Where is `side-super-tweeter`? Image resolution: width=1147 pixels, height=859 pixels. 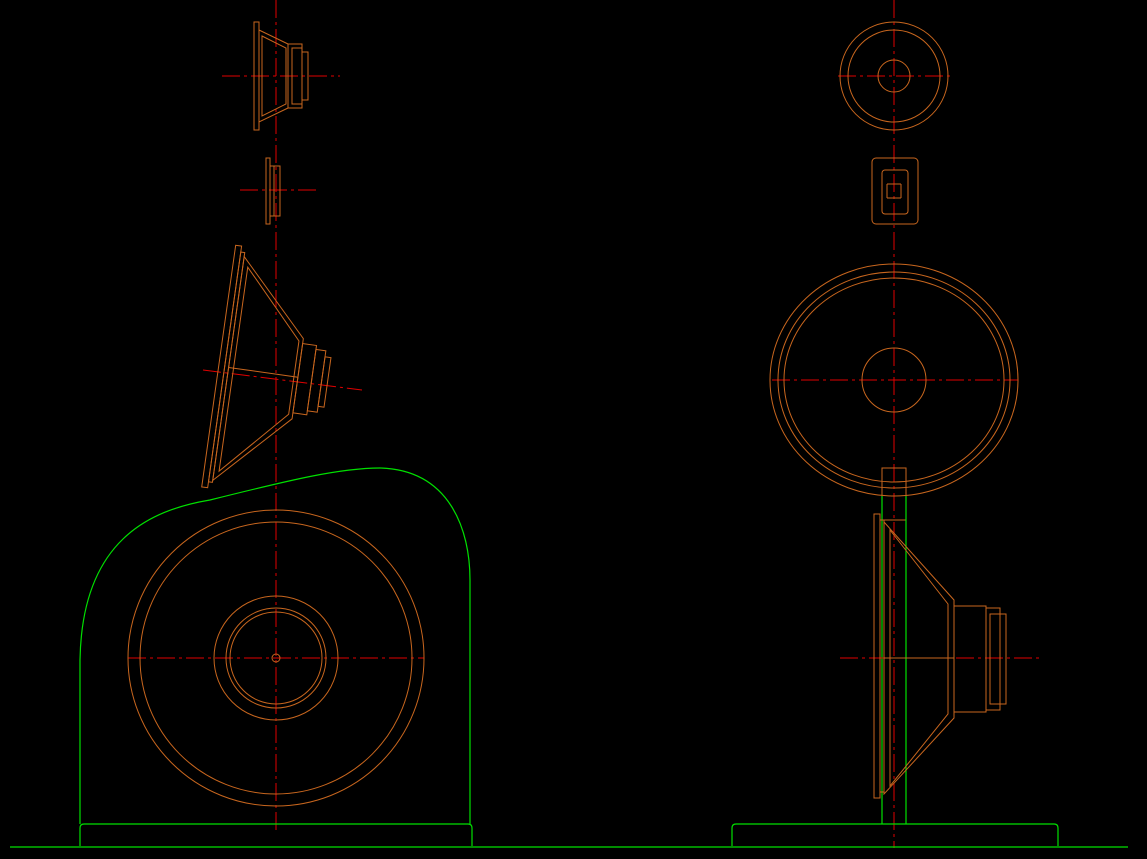 side-super-tweeter is located at coordinates (279, 191).